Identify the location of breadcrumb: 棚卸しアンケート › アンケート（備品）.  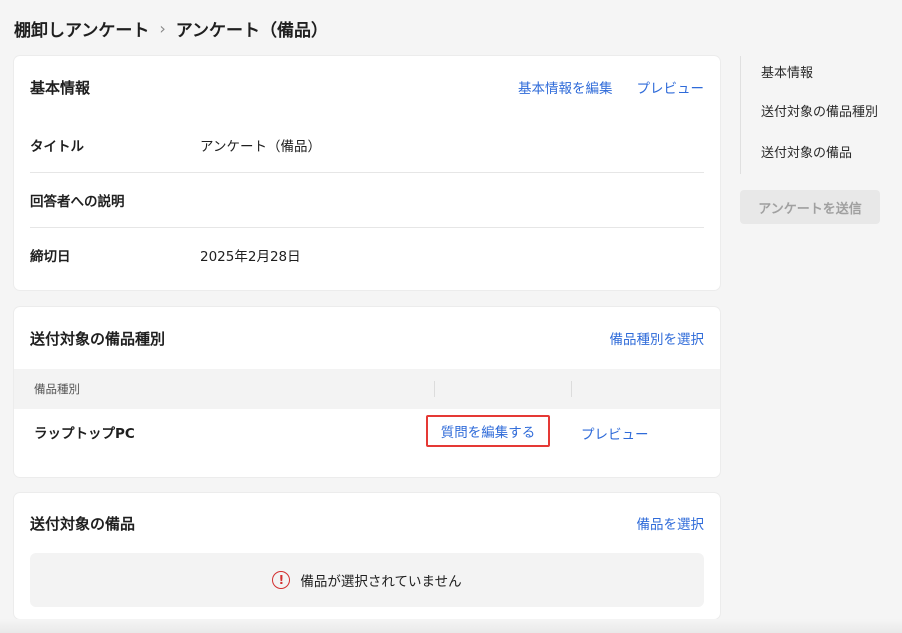
(171, 28).